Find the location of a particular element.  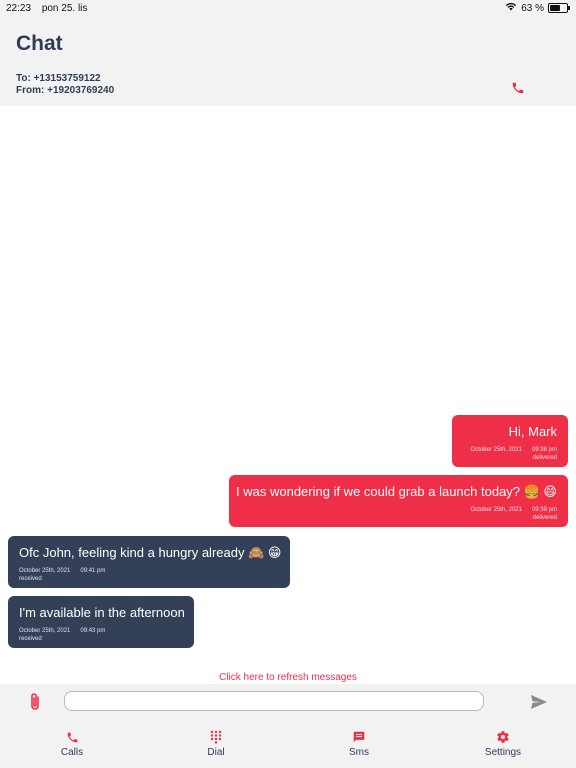

send-icon is located at coordinates (539, 705).